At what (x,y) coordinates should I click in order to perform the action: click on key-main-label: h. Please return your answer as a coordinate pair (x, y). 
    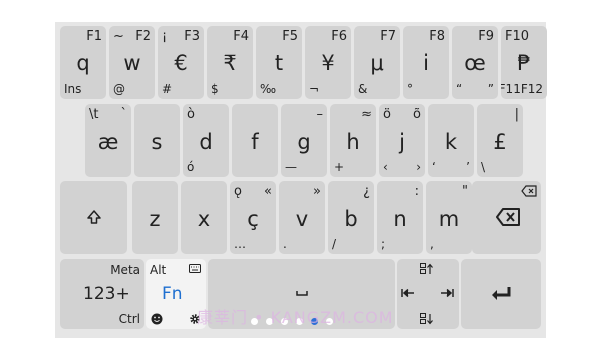
    Looking at the image, I should click on (353, 142).